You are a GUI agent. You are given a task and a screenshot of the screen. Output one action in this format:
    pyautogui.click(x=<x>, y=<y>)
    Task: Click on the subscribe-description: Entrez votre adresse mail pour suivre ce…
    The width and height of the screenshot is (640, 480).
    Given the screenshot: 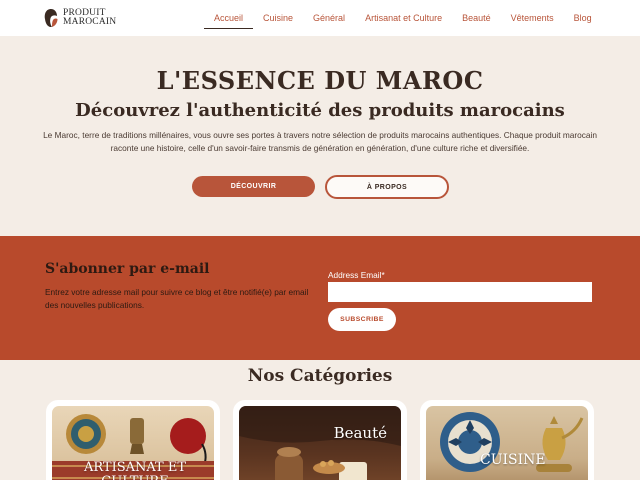 What is the action you would take?
    pyautogui.click(x=177, y=298)
    